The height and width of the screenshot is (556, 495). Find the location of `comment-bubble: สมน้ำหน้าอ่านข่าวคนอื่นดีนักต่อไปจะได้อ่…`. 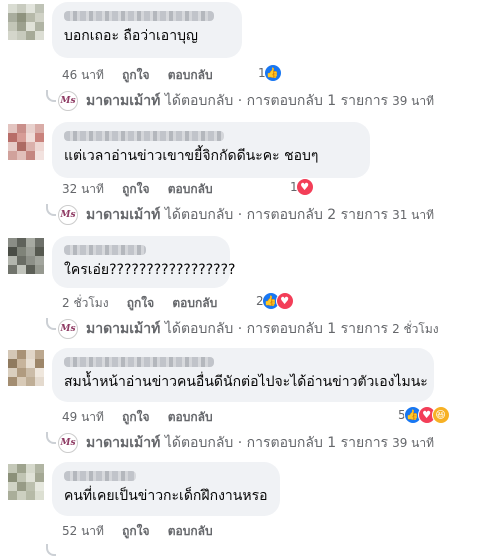

comment-bubble: สมน้ำหน้าอ่านข่าวคนอื่นดีนักต่อไปจะได้อ่… is located at coordinates (243, 375).